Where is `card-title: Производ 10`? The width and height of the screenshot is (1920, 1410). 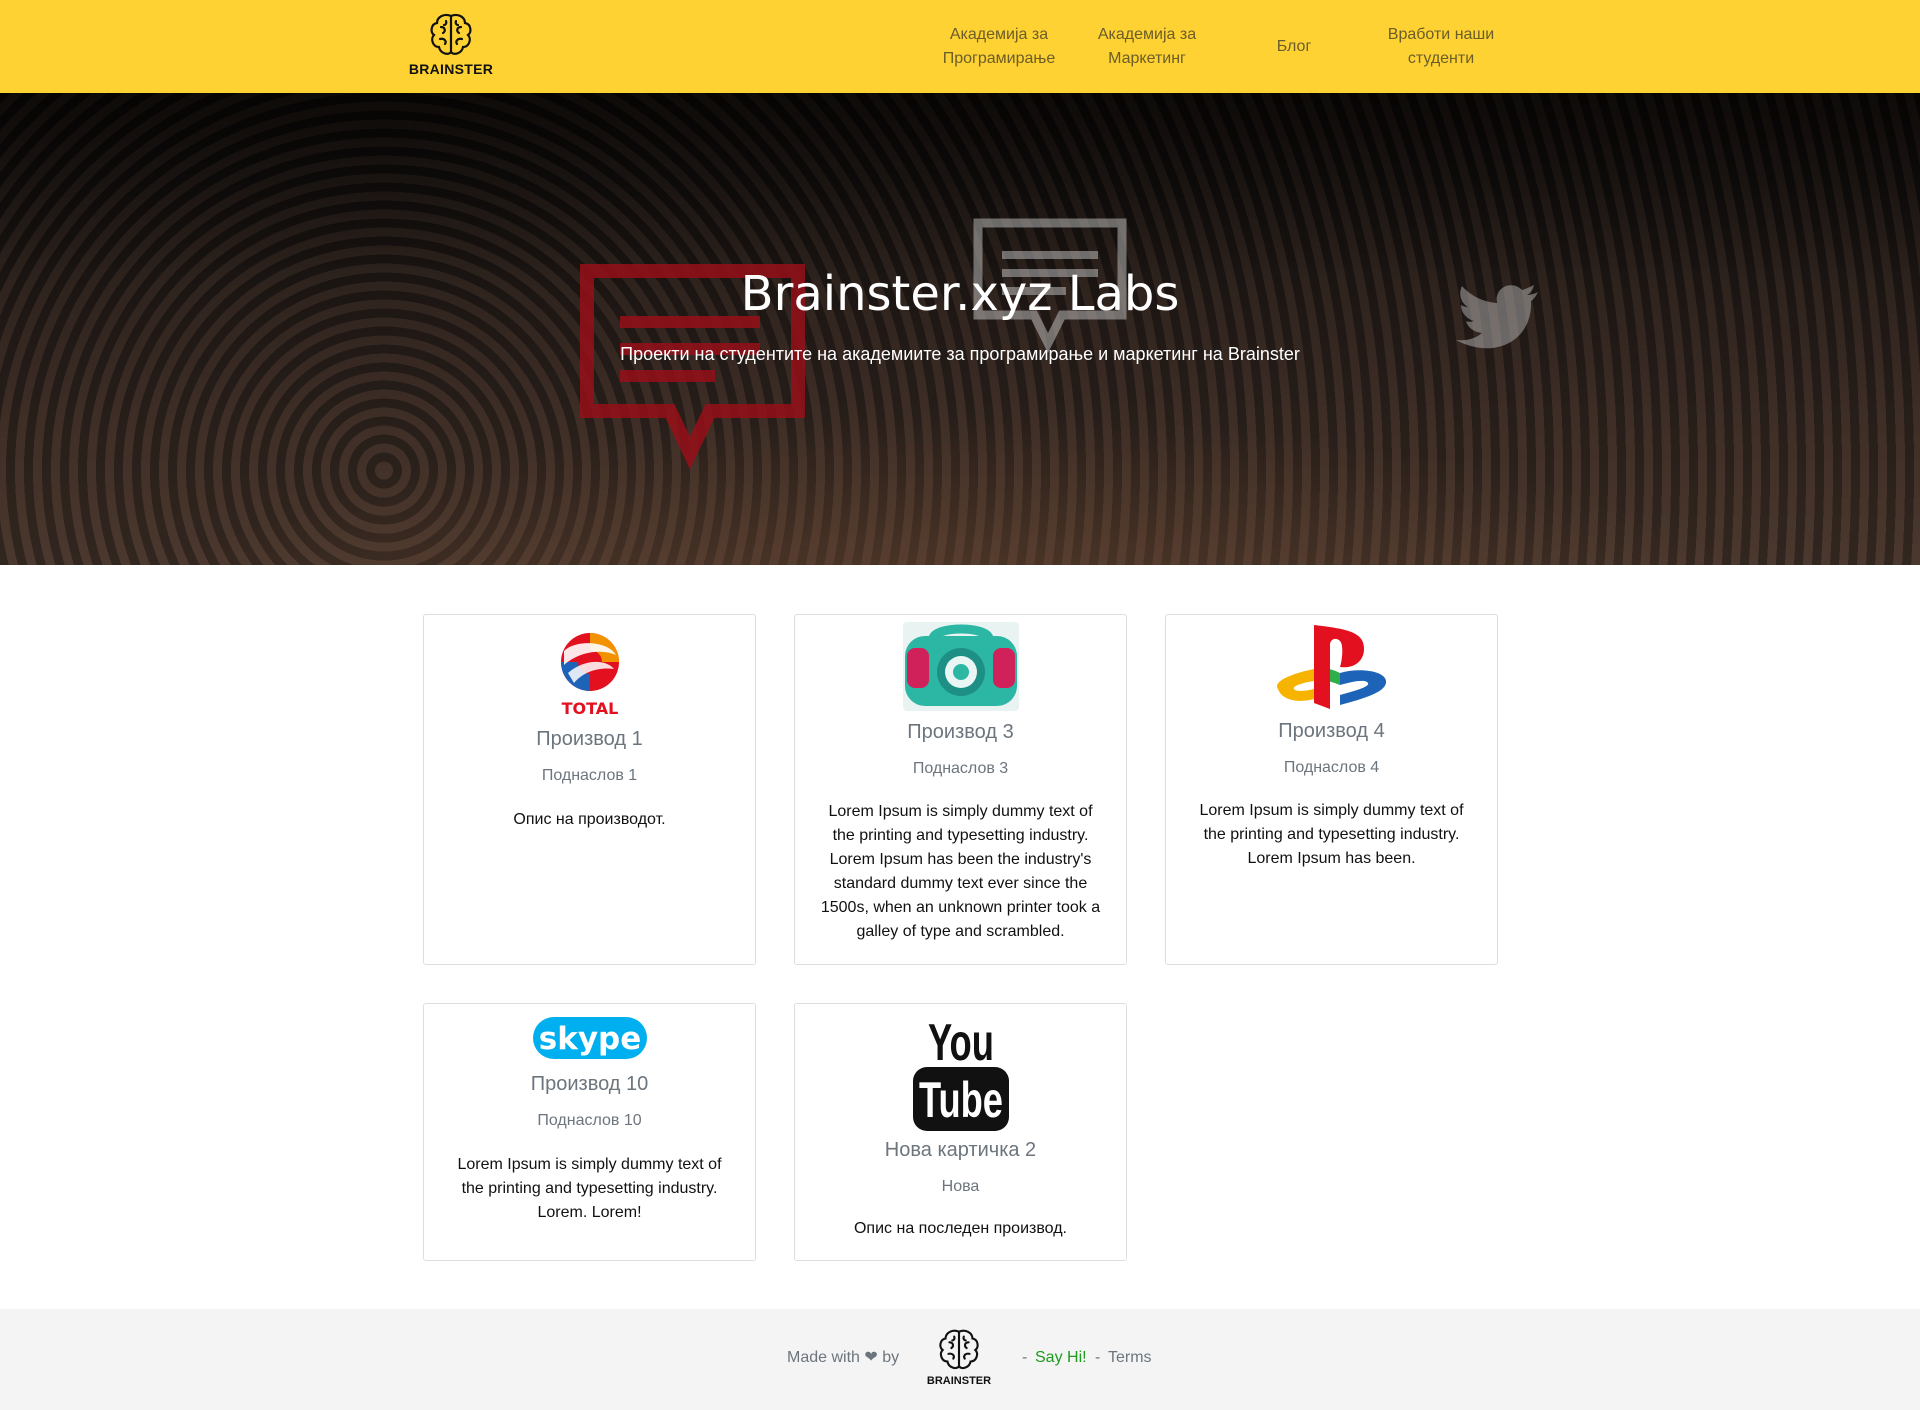 card-title: Производ 10 is located at coordinates (589, 1084).